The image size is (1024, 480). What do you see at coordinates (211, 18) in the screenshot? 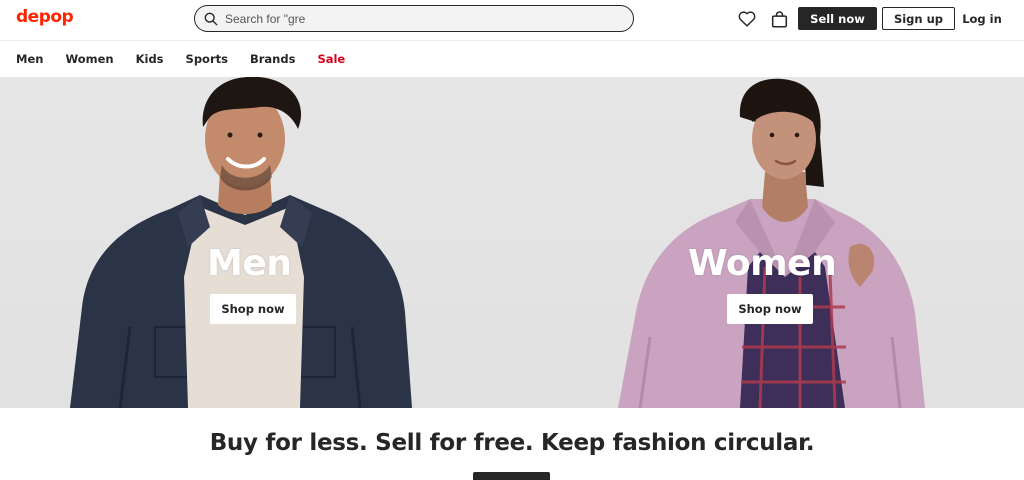
I see `search-icon` at bounding box center [211, 18].